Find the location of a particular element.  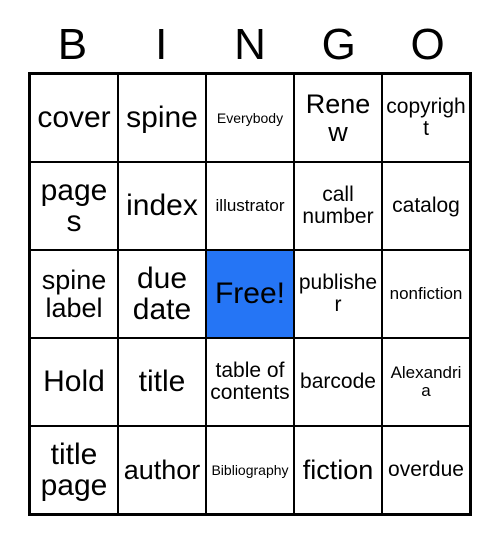

bingo-cell-label: due date is located at coordinates (162, 293).